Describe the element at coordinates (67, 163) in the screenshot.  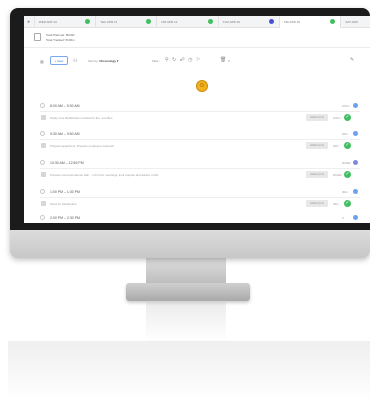
I see `block-time-range: 10:30 AM – 12:59 PM` at that location.